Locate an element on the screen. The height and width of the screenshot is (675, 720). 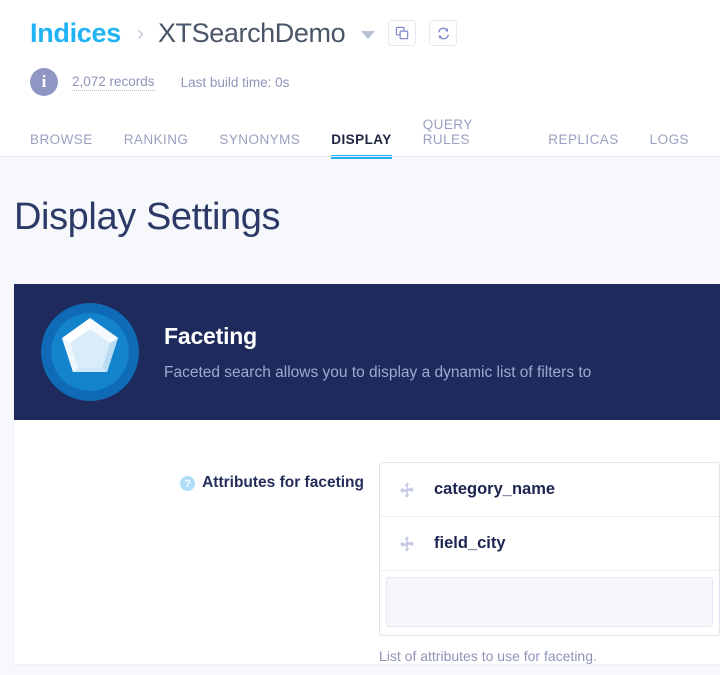
tab-logs: LOGS is located at coordinates (669, 144).